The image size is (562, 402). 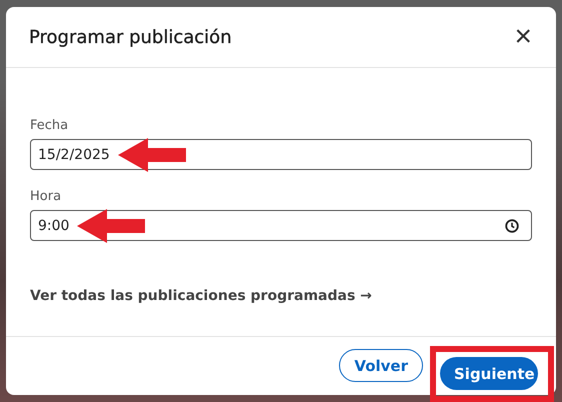 I want to click on field-label: Hora, so click(x=46, y=196).